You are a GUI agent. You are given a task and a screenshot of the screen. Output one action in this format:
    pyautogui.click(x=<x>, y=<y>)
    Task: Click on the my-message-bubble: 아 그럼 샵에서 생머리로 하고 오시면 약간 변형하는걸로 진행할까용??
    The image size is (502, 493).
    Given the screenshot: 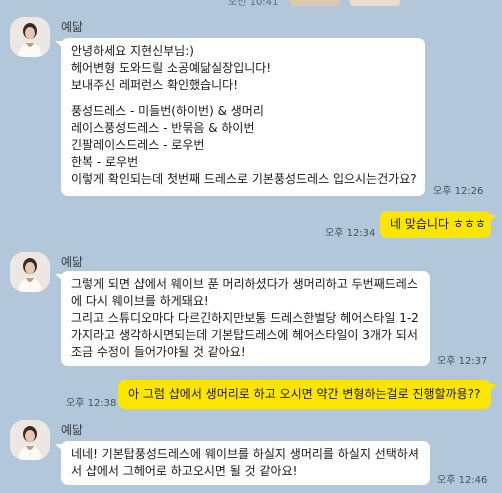 What is the action you would take?
    pyautogui.click(x=304, y=394)
    